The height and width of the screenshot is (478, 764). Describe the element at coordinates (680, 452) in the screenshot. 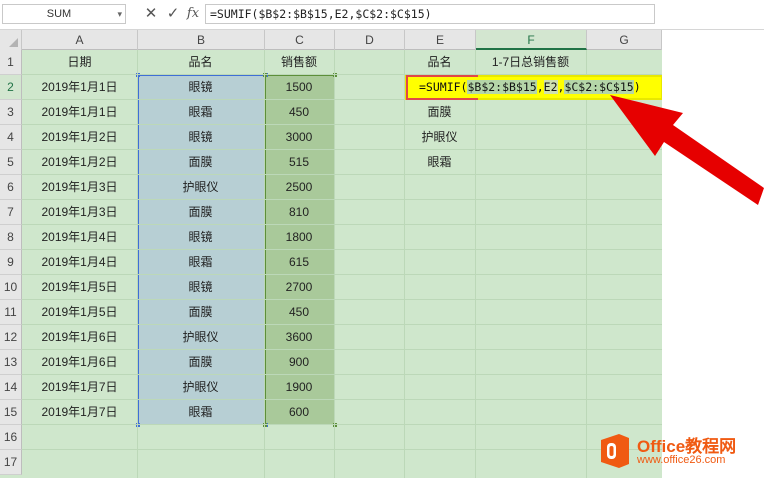

I see `watermark-logo: Office教程网 www.office26.com` at that location.